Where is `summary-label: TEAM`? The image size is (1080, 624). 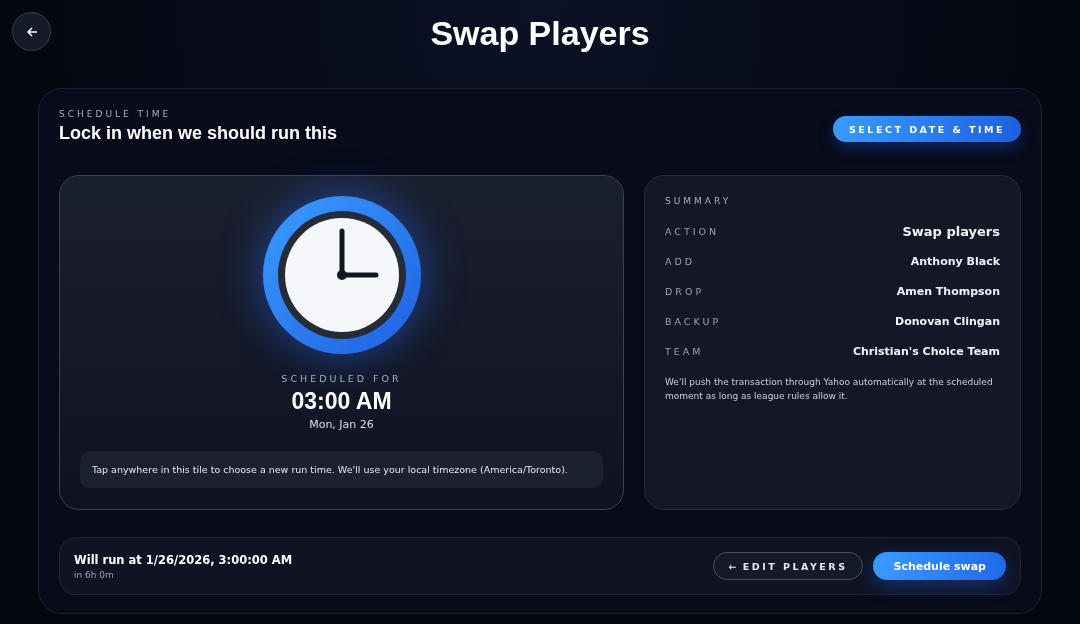 summary-label: TEAM is located at coordinates (684, 351).